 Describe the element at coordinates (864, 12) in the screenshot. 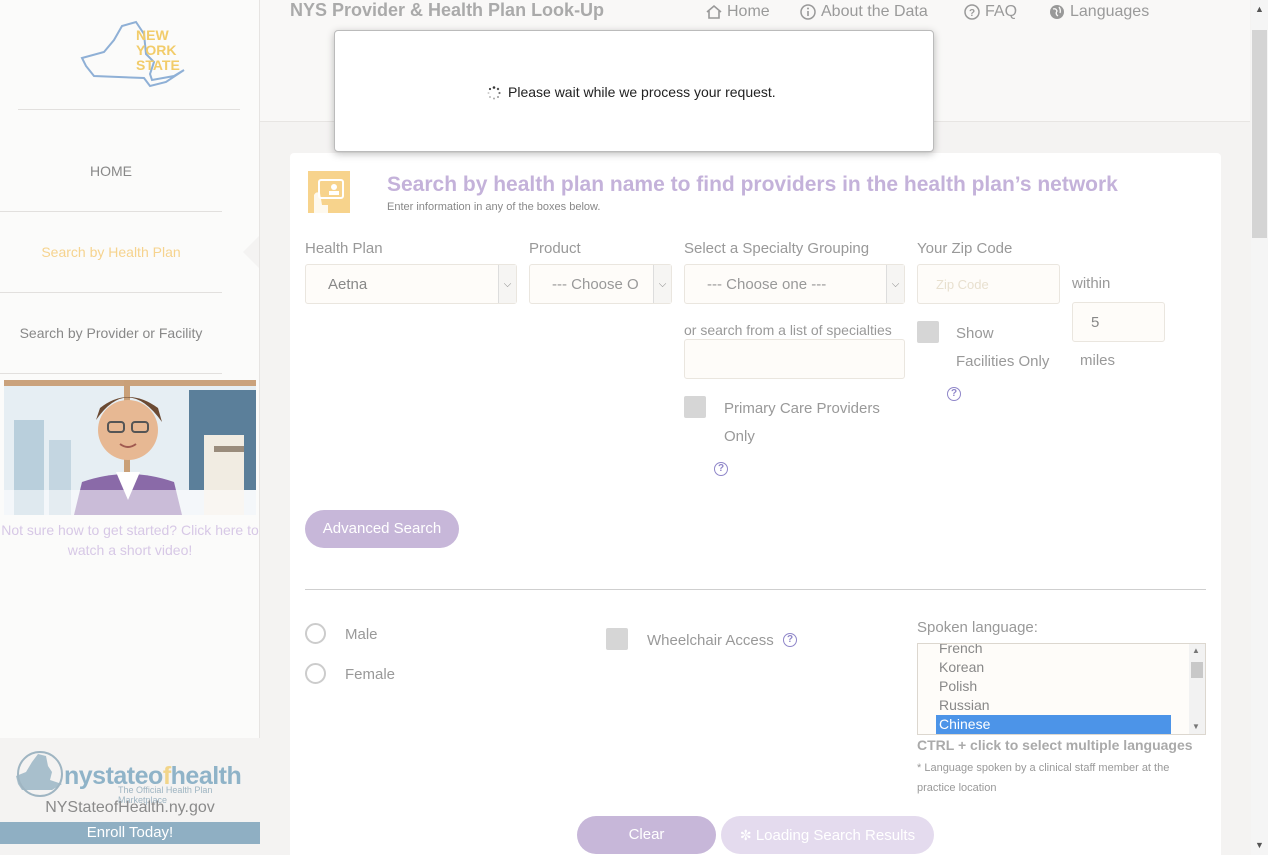

I see `nav-about: About the Data` at that location.